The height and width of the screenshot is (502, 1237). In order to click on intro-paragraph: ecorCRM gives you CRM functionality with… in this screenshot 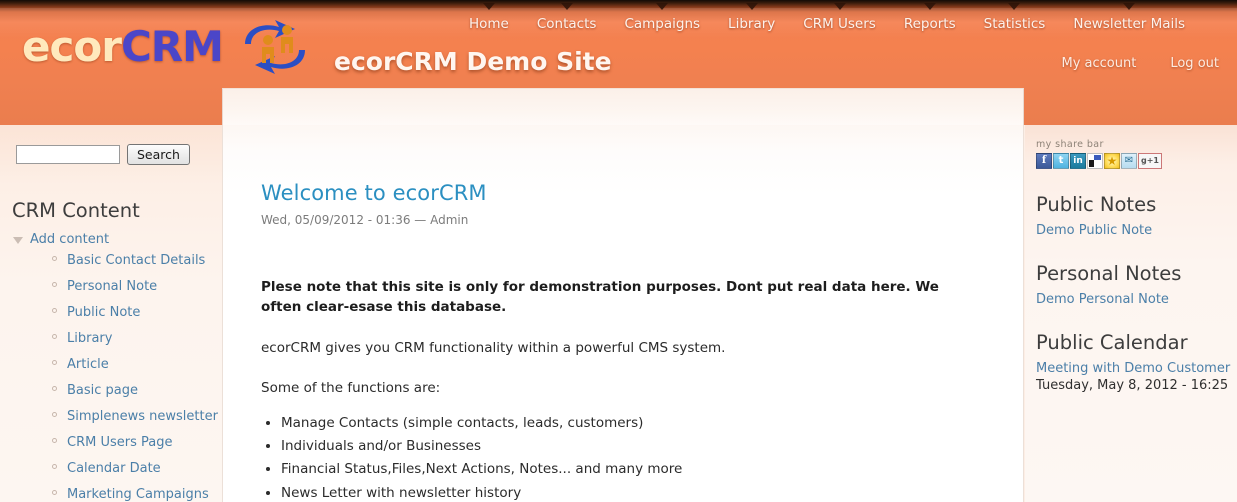, I will do `click(493, 347)`.